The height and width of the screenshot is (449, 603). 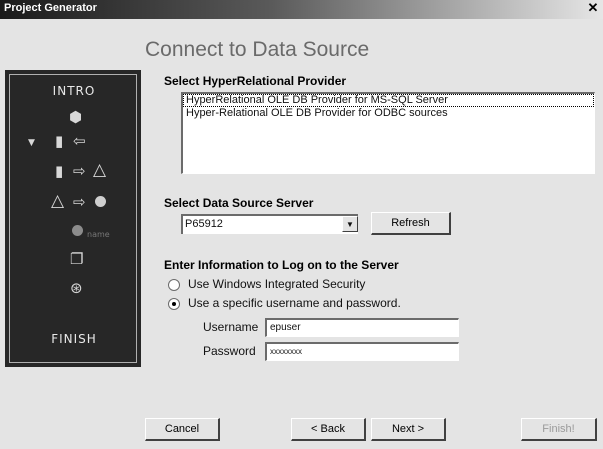 What do you see at coordinates (31, 143) in the screenshot?
I see `current-step-marker-icon: ▼` at bounding box center [31, 143].